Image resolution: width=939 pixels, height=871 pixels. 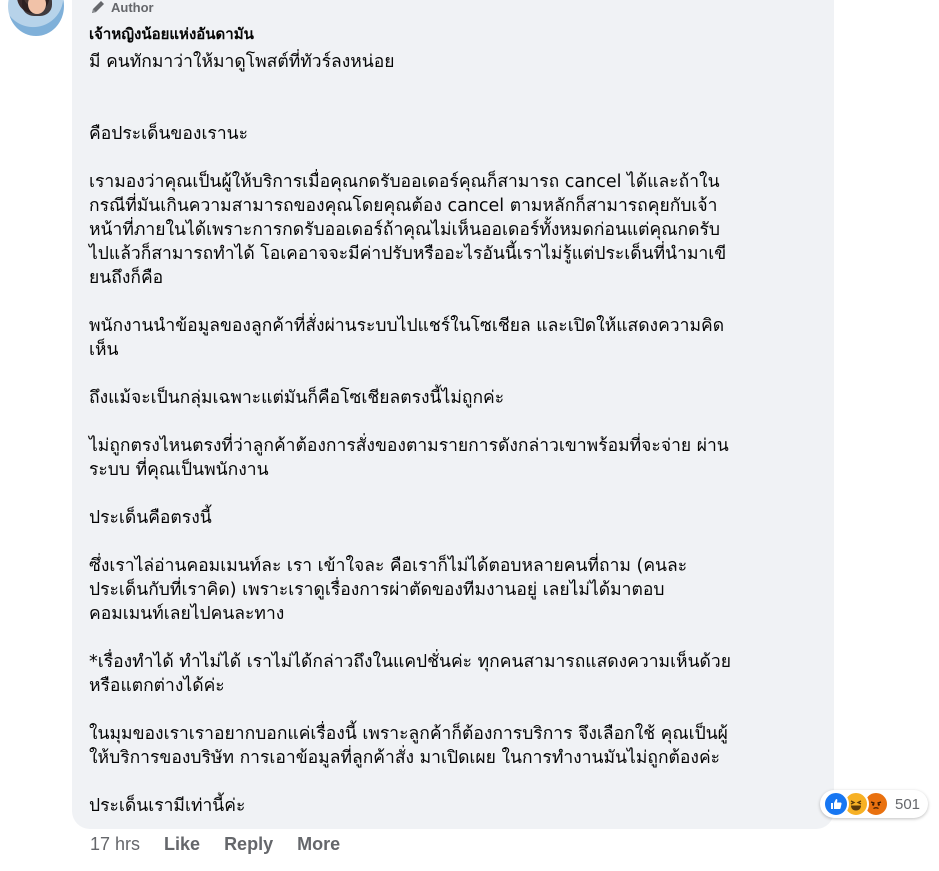 I want to click on reaction-count: 501, so click(x=908, y=804).